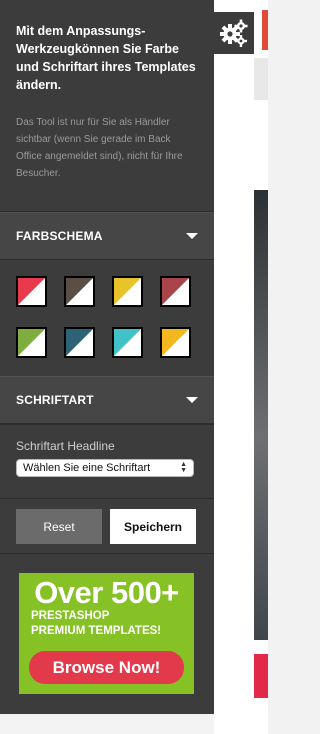 The height and width of the screenshot is (734, 320). I want to click on swatch-orange, so click(175, 342).